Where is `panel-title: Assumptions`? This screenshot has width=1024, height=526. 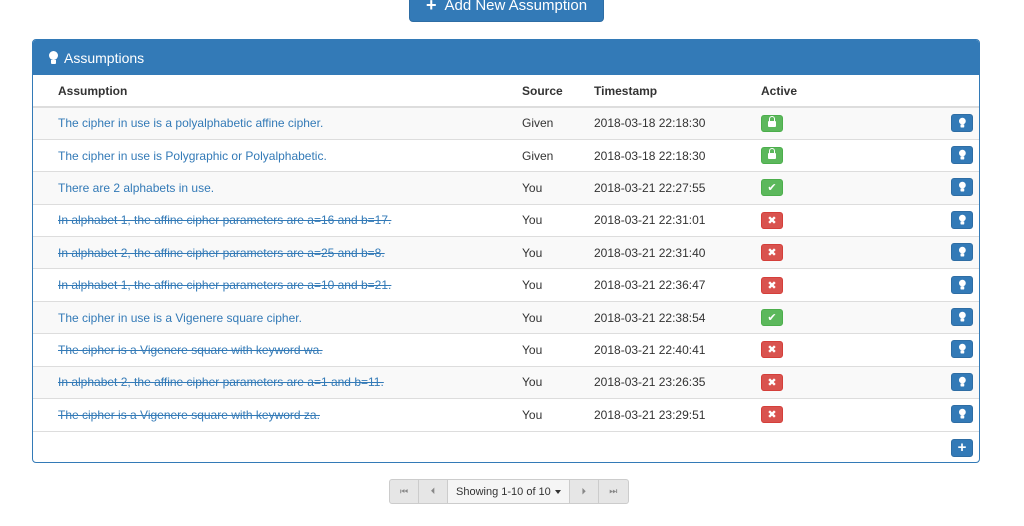 panel-title: Assumptions is located at coordinates (104, 57).